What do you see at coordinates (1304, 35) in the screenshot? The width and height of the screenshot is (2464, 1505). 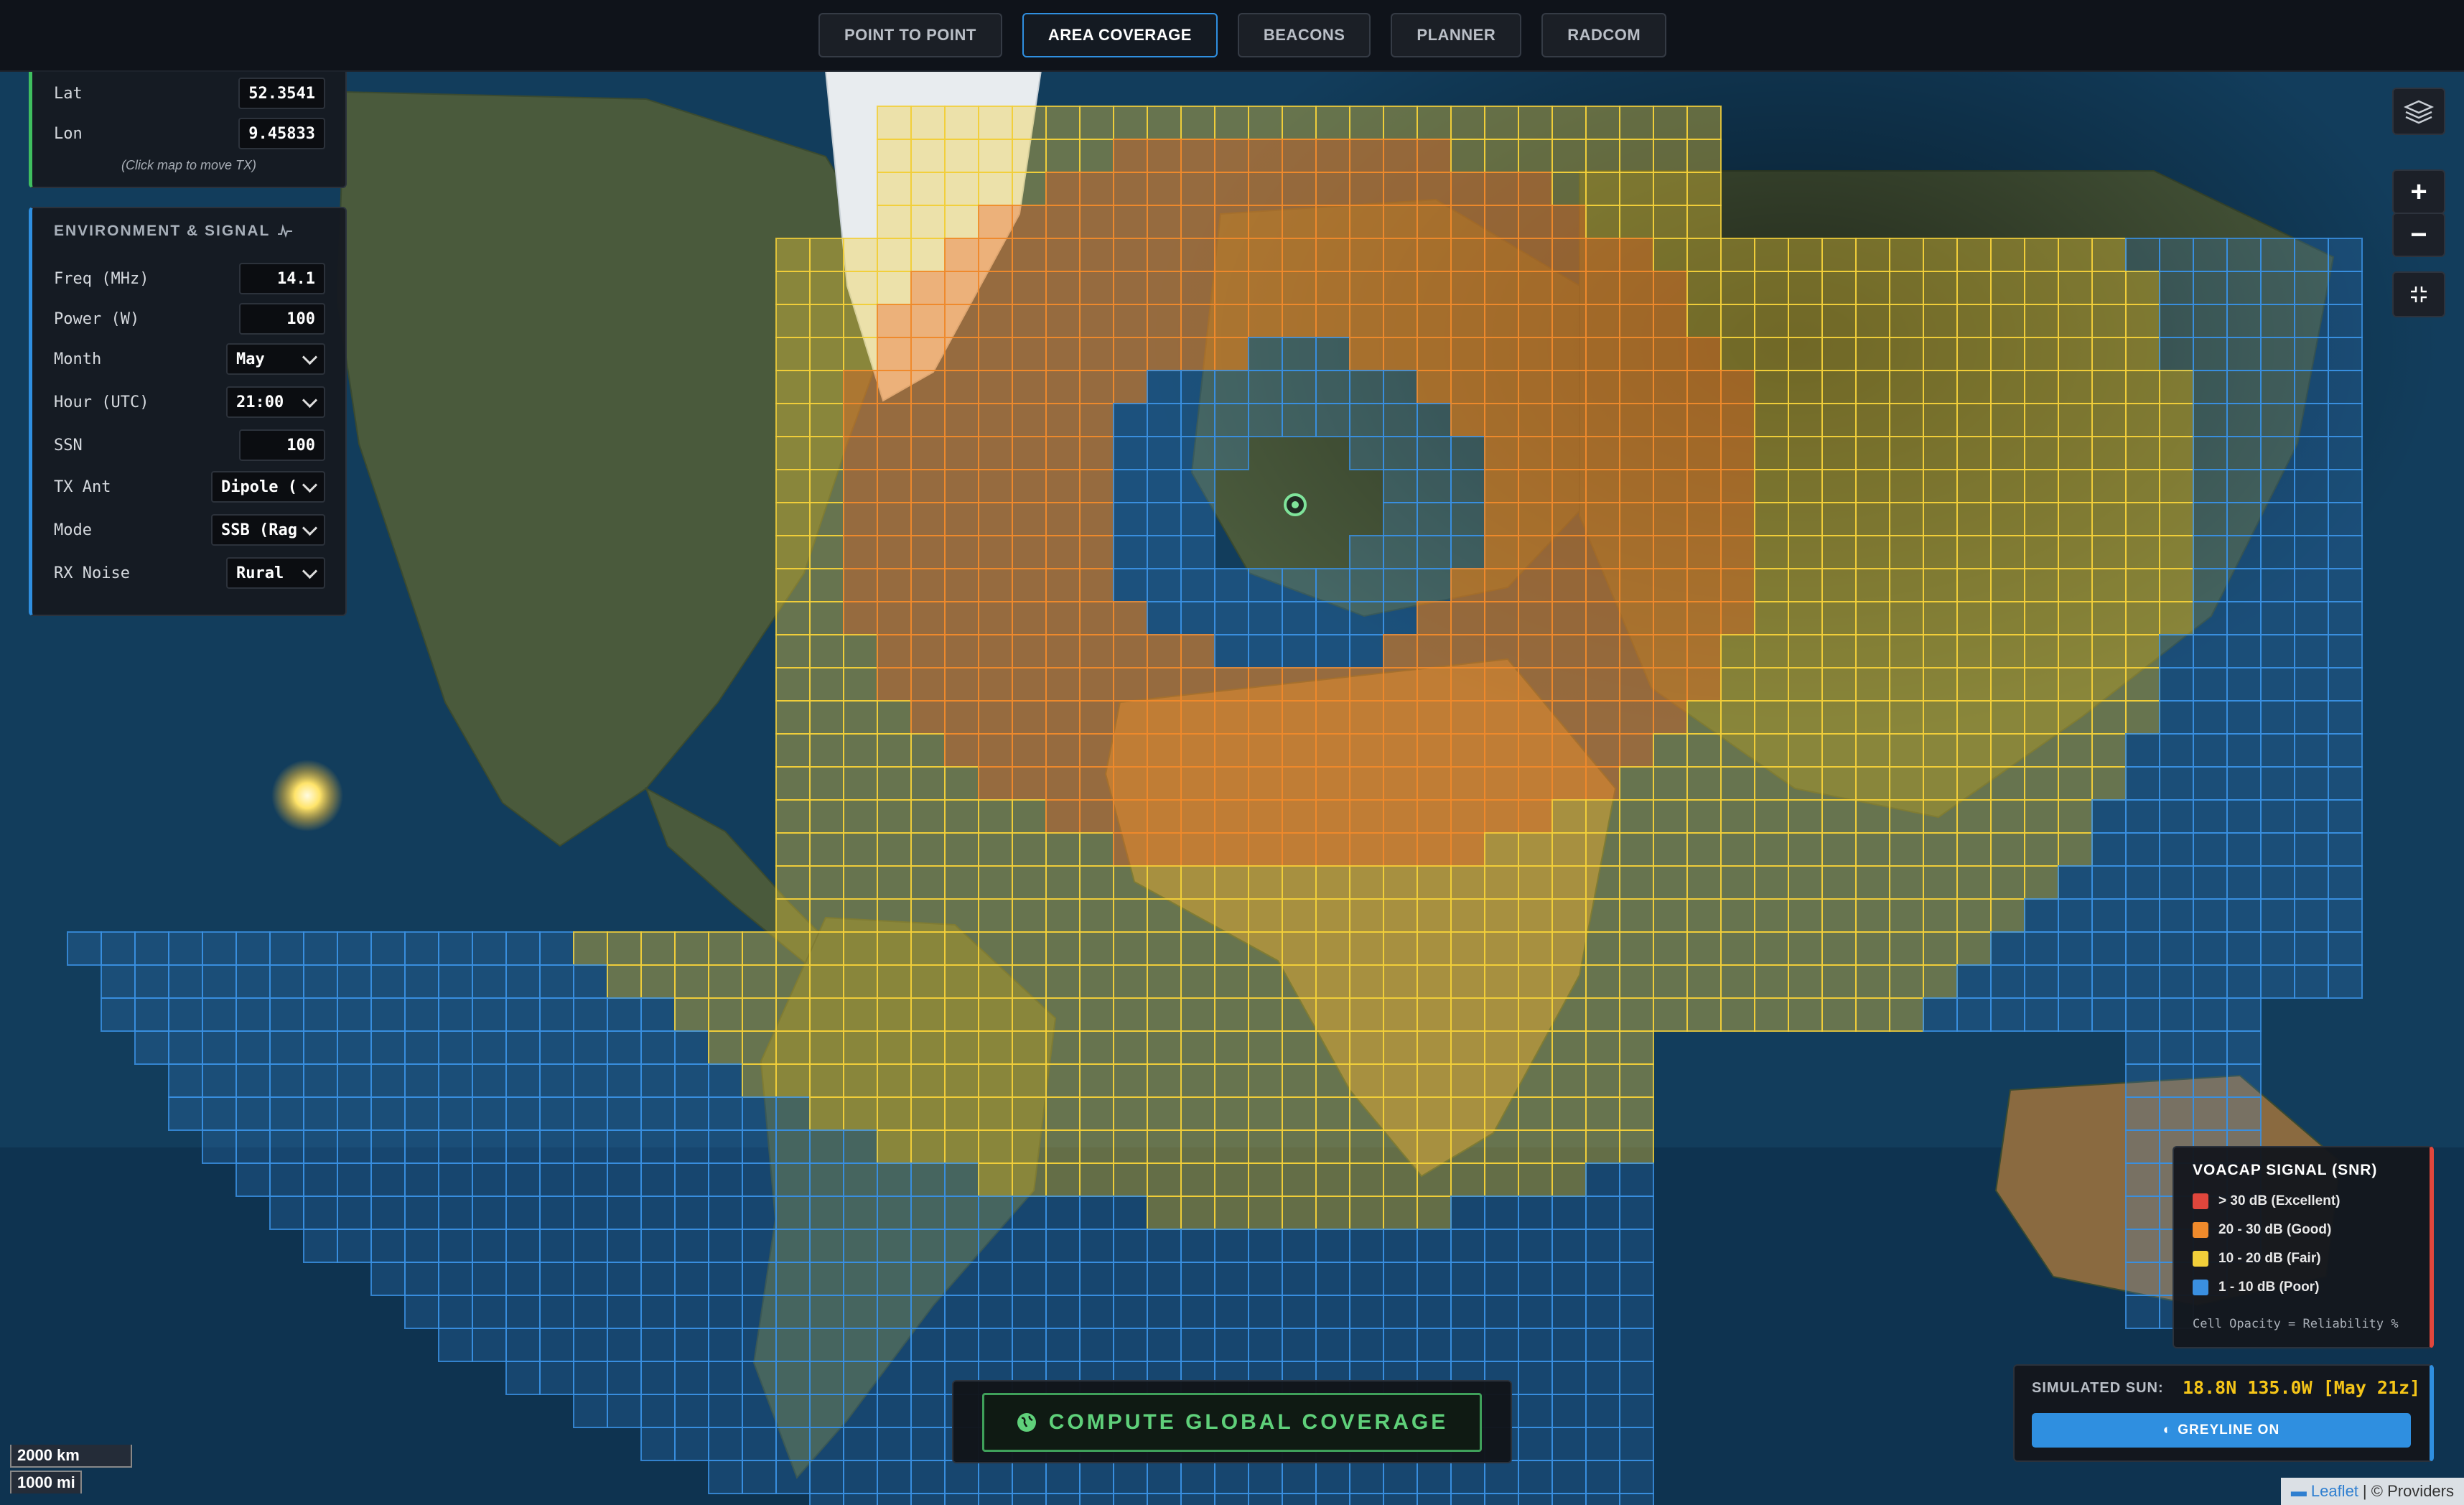 I see `tab-beacons: BEACONS` at bounding box center [1304, 35].